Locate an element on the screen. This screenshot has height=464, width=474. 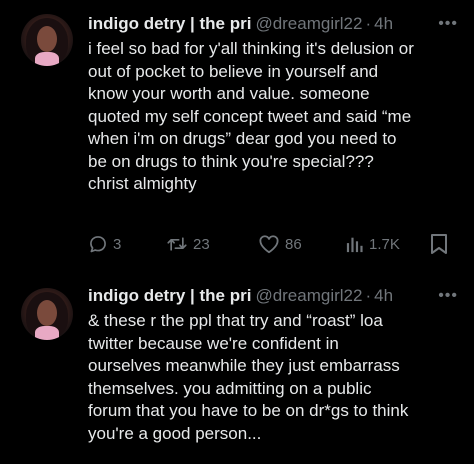
views-button: 1.7K is located at coordinates (373, 244).